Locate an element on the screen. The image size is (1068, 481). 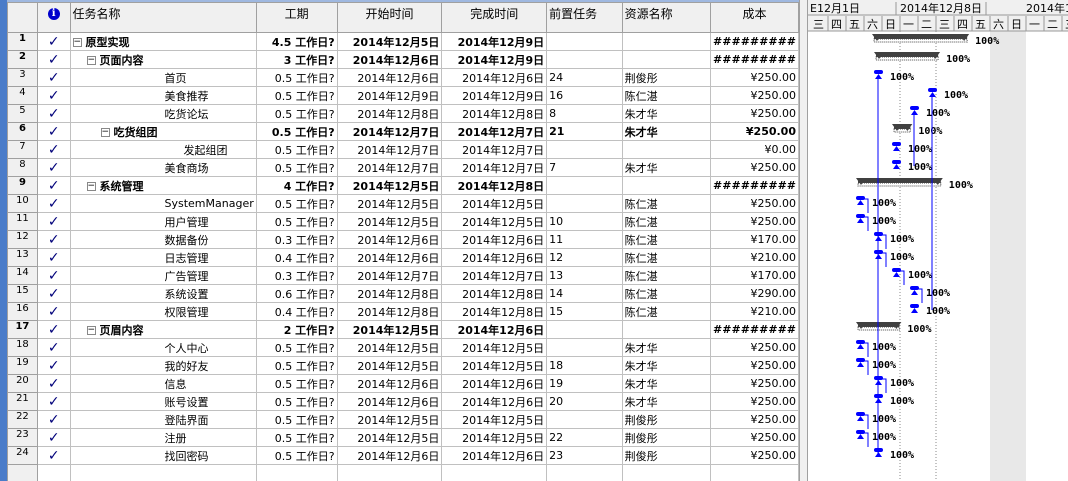
task-name-cell: − 系统管理 is located at coordinates (163, 185).